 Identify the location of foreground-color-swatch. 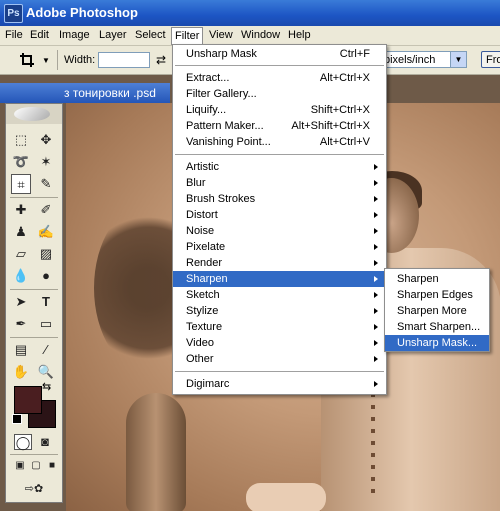
(28, 400).